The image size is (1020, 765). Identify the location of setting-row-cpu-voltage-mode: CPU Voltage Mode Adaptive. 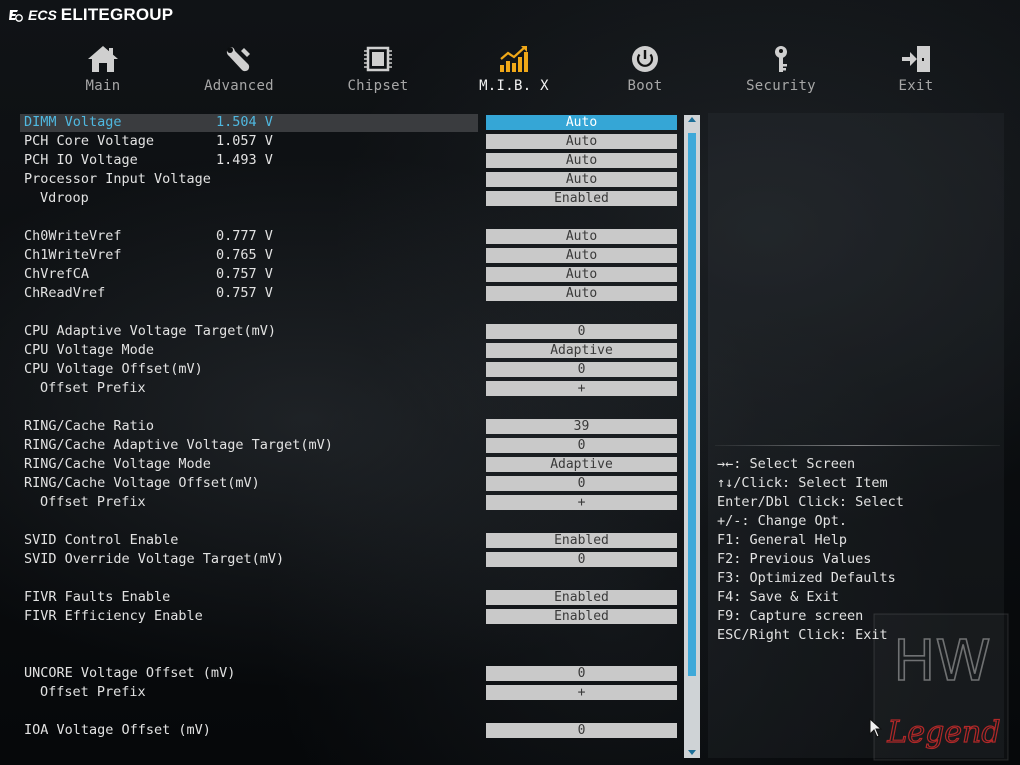
(350, 350).